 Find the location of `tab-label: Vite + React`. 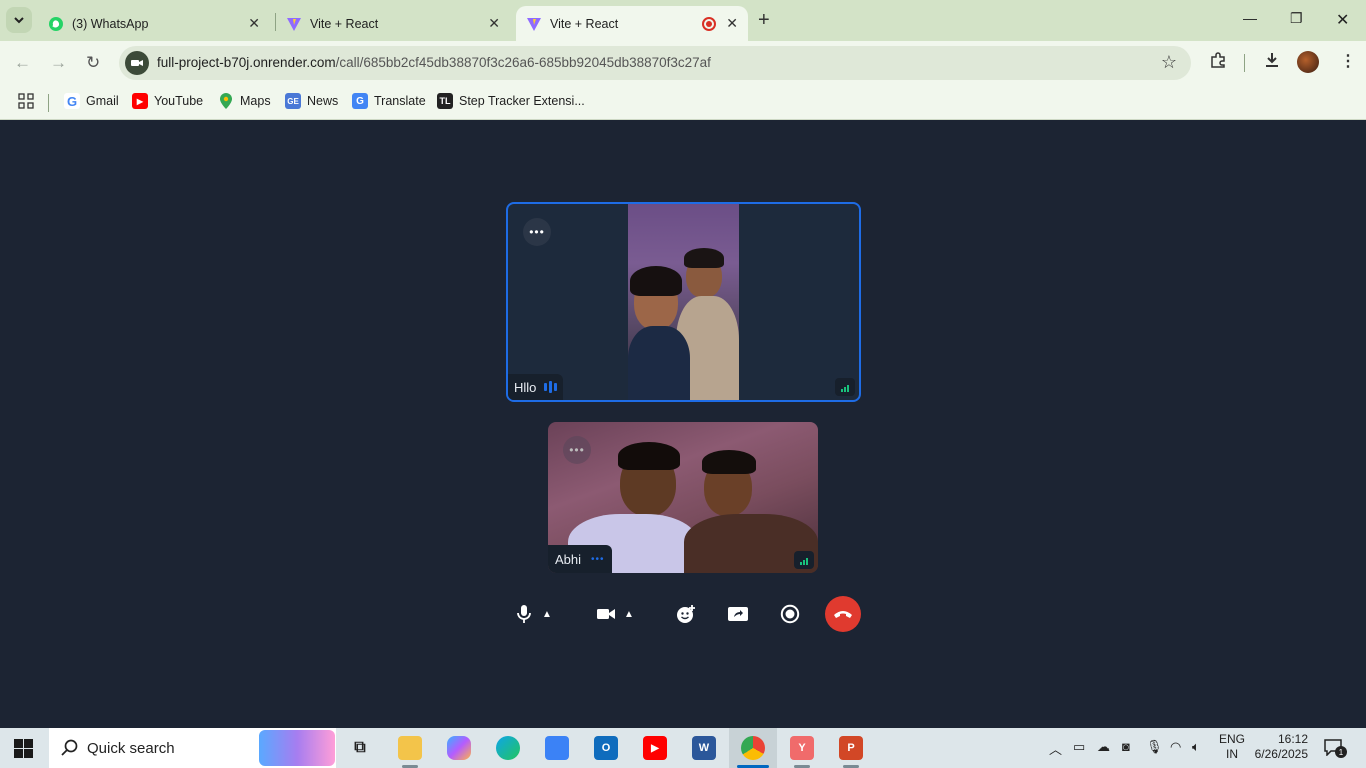

tab-label: Vite + React is located at coordinates (584, 23).